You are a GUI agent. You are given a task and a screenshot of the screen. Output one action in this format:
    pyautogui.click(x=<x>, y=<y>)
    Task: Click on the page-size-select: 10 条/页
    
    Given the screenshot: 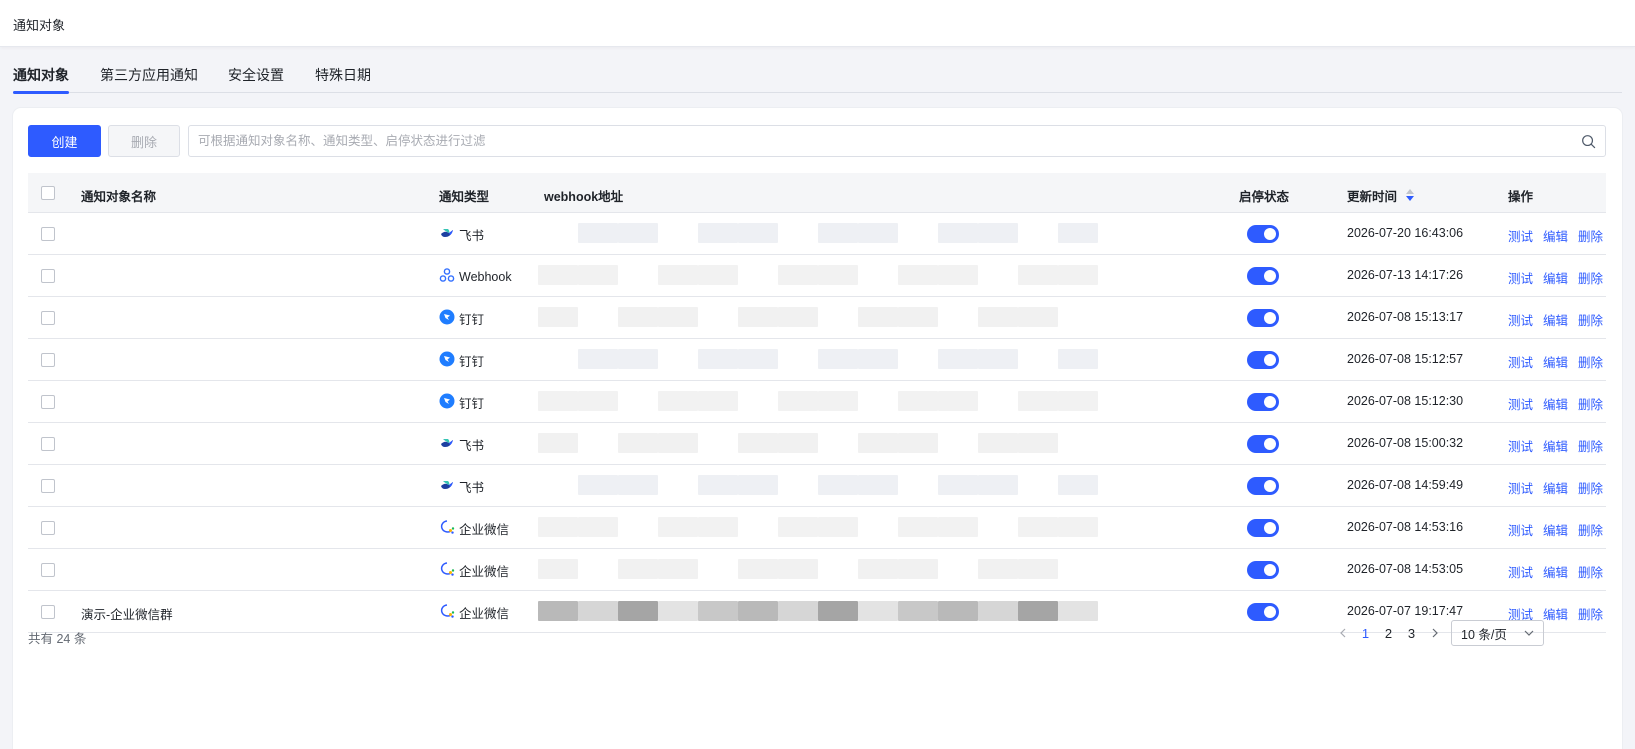 What is the action you would take?
    pyautogui.click(x=1497, y=633)
    